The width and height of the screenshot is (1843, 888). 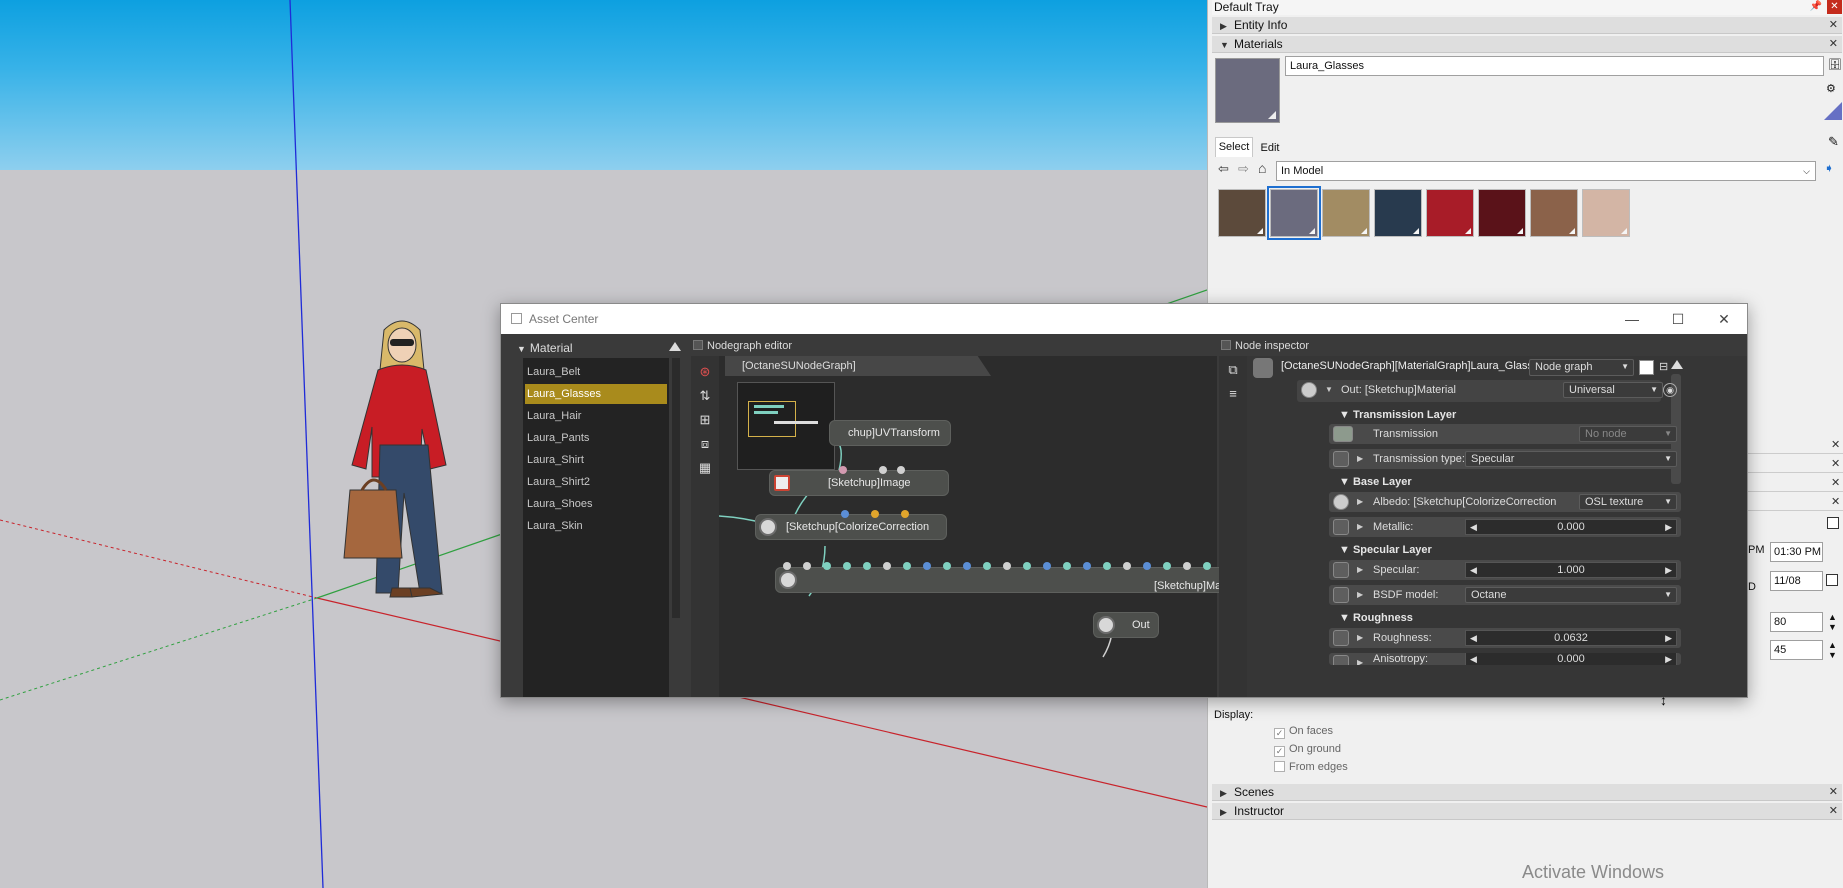 What do you see at coordinates (596, 416) in the screenshot?
I see `material-list-item: Laura_Hair` at bounding box center [596, 416].